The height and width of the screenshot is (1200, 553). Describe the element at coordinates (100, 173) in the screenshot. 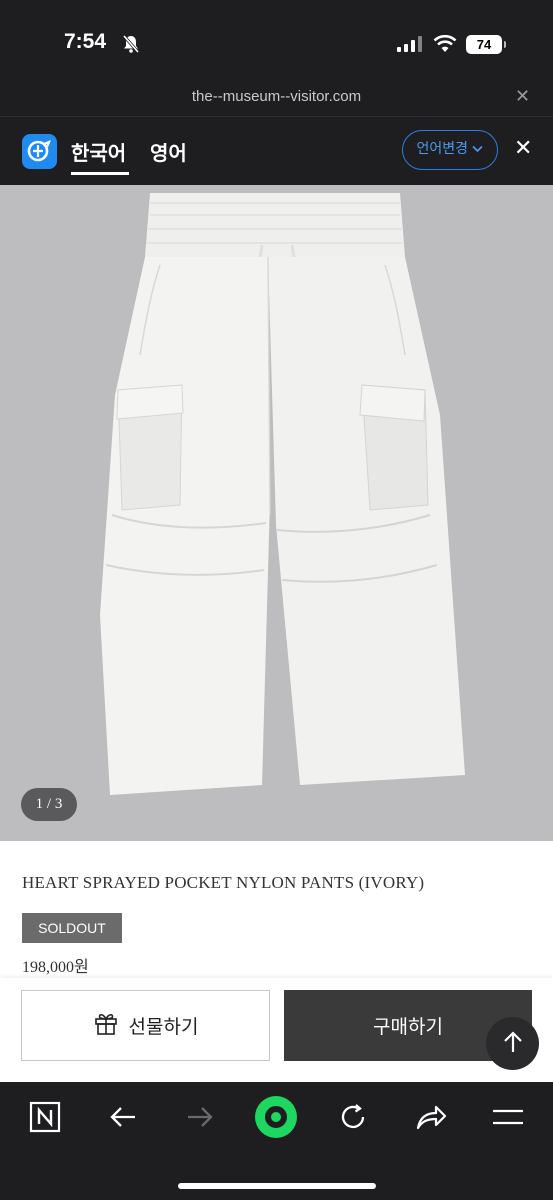

I see `active-tab-indicator` at that location.